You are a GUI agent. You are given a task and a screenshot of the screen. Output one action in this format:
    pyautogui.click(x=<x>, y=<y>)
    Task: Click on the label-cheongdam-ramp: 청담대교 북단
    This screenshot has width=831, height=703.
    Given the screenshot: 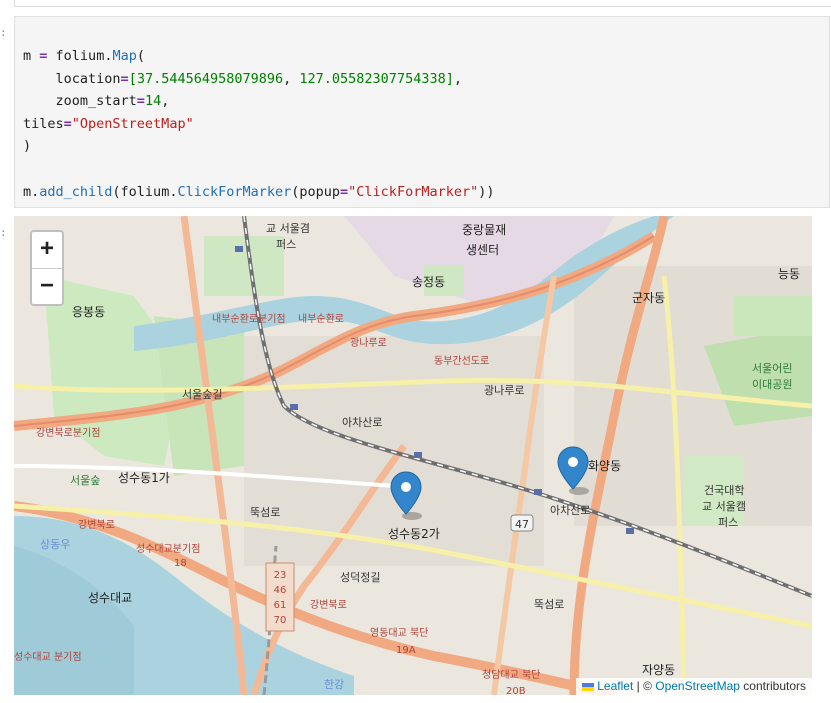 What is the action you would take?
    pyautogui.click(x=511, y=675)
    